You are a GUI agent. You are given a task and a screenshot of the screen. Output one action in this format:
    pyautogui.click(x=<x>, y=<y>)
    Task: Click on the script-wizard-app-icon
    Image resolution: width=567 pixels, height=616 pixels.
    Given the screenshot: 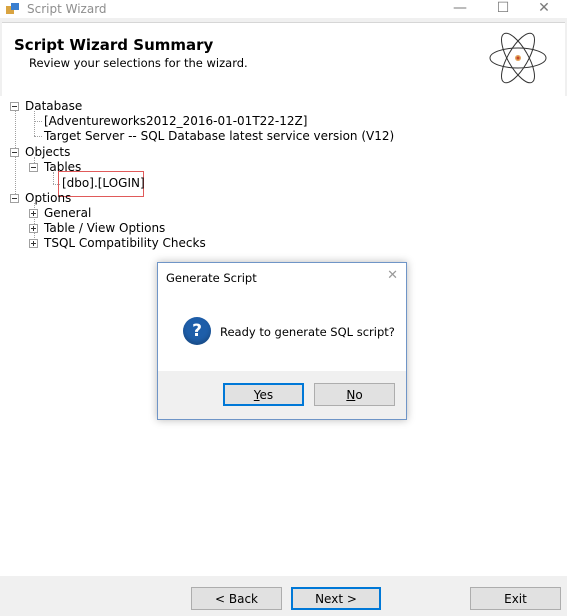 What is the action you would take?
    pyautogui.click(x=12, y=8)
    